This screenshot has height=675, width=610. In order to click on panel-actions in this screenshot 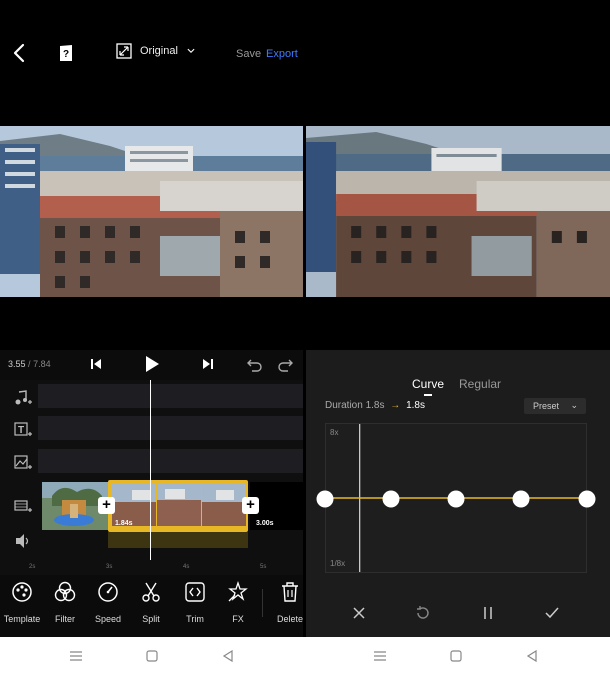, I will do `click(458, 614)`.